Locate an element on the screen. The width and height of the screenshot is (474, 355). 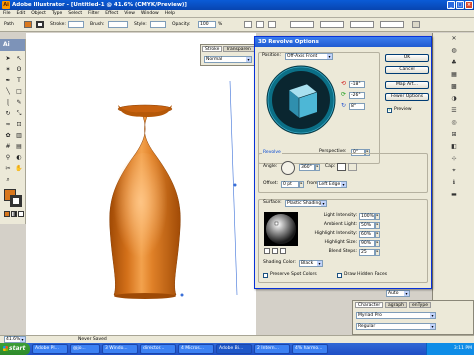
type-tool-icon: T is located at coordinates (19, 80).